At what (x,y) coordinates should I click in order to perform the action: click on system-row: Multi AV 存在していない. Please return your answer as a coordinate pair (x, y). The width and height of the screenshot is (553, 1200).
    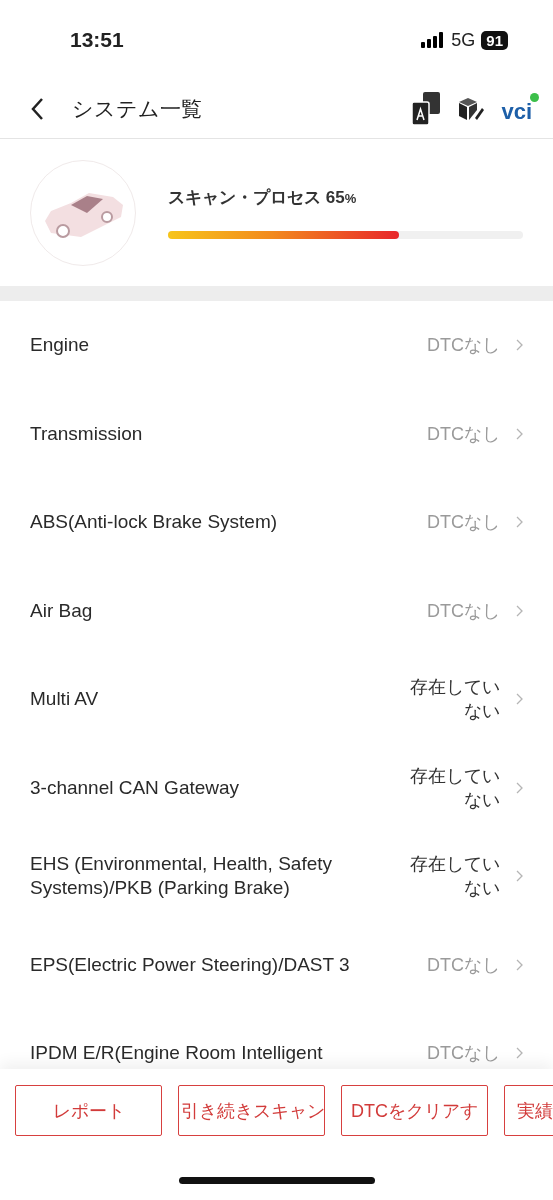
    Looking at the image, I should click on (276, 699).